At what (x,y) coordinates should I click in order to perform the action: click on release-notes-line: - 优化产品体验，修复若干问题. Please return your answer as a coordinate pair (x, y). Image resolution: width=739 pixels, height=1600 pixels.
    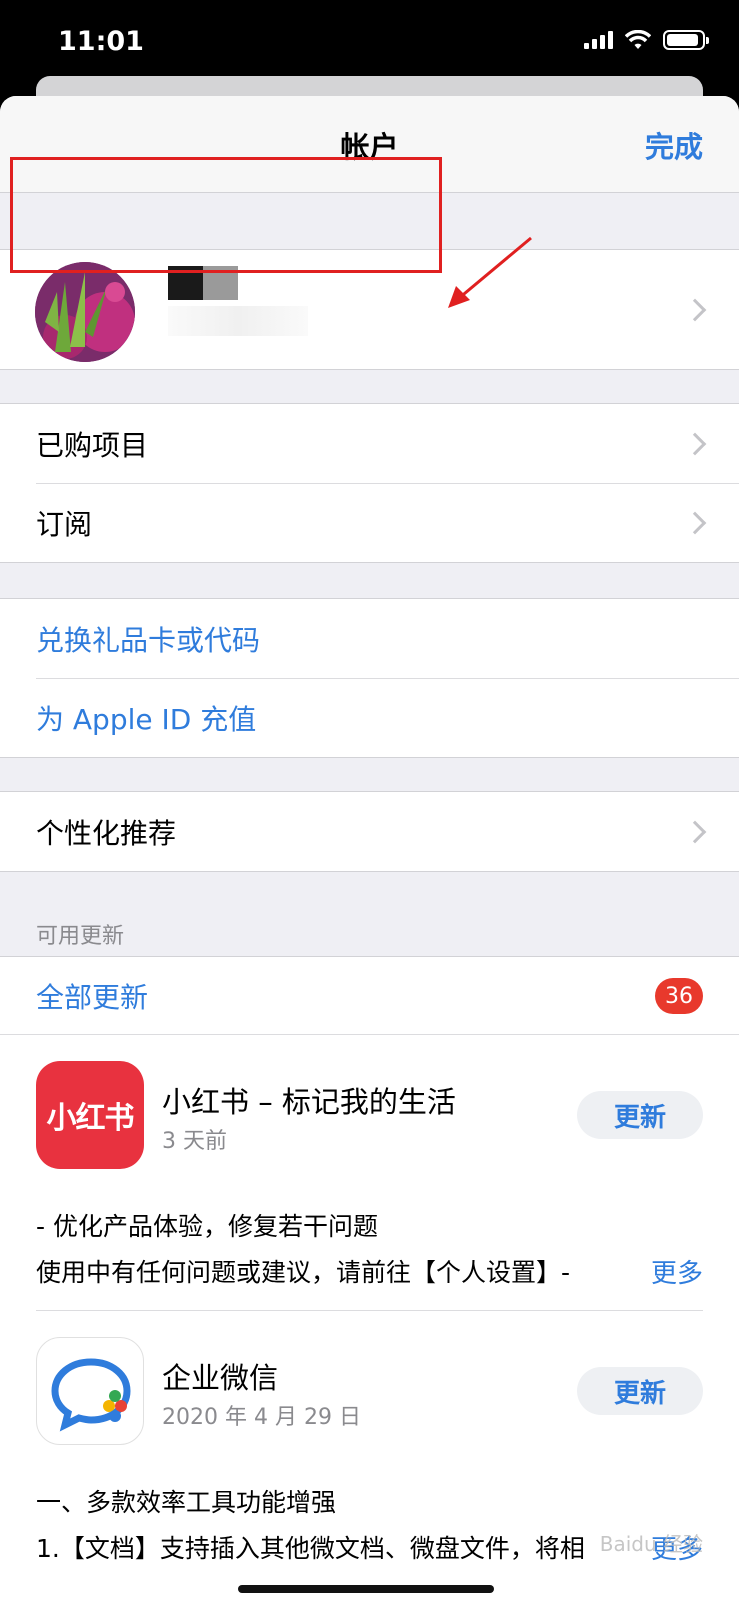
    Looking at the image, I should click on (207, 1226).